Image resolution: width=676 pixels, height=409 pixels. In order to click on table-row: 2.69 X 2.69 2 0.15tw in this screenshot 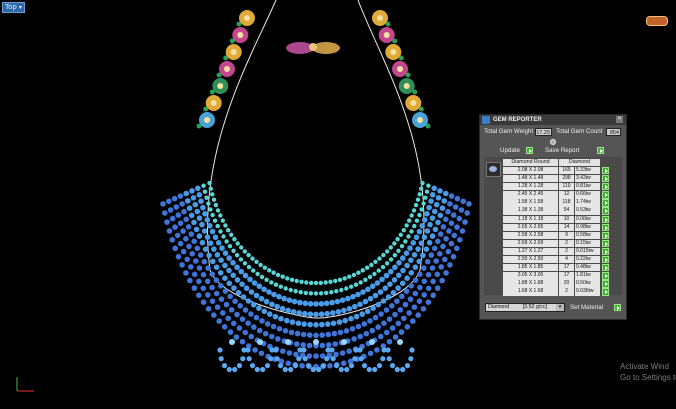, I will do `click(562, 243)`.